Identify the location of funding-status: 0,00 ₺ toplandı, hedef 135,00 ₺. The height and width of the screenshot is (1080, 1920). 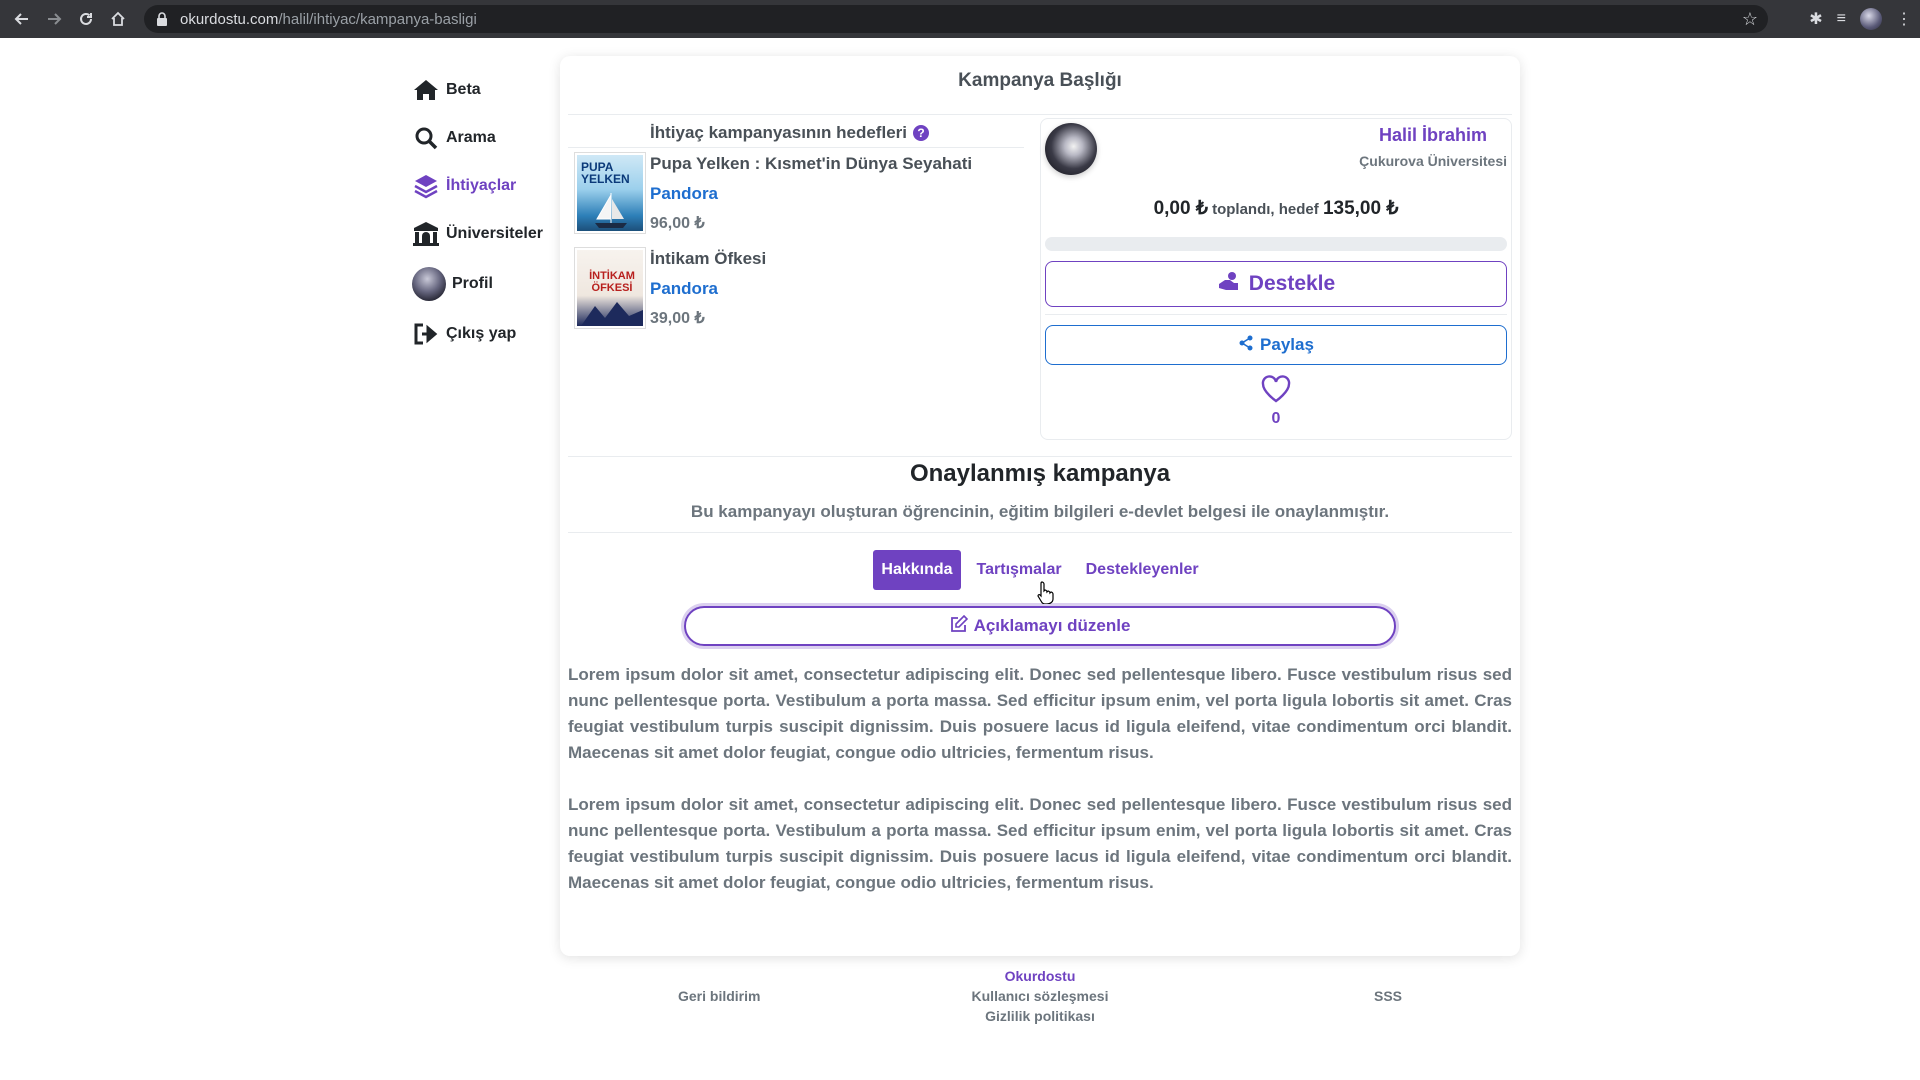
(1276, 208).